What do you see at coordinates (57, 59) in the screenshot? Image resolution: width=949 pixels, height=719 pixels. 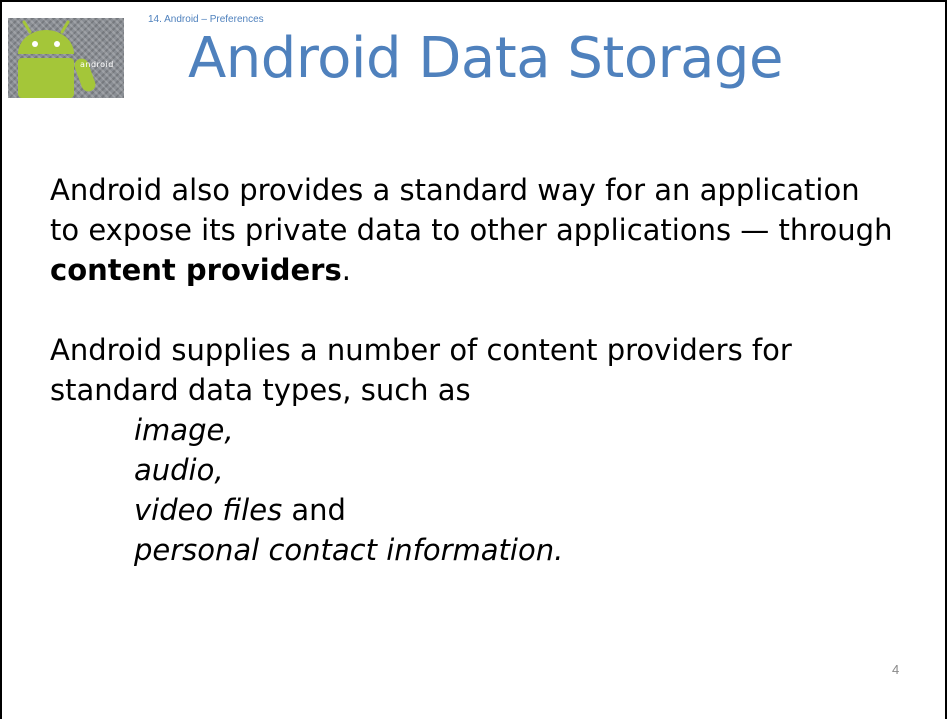 I see `android-robot-icon` at bounding box center [57, 59].